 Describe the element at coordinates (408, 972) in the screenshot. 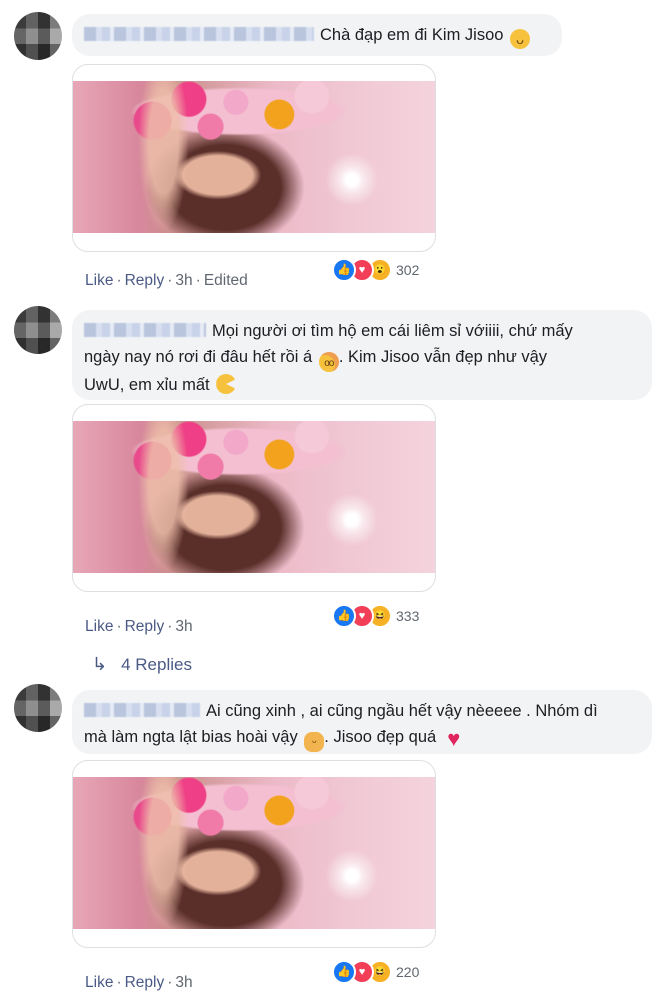

I see `reaction-count: 220` at that location.